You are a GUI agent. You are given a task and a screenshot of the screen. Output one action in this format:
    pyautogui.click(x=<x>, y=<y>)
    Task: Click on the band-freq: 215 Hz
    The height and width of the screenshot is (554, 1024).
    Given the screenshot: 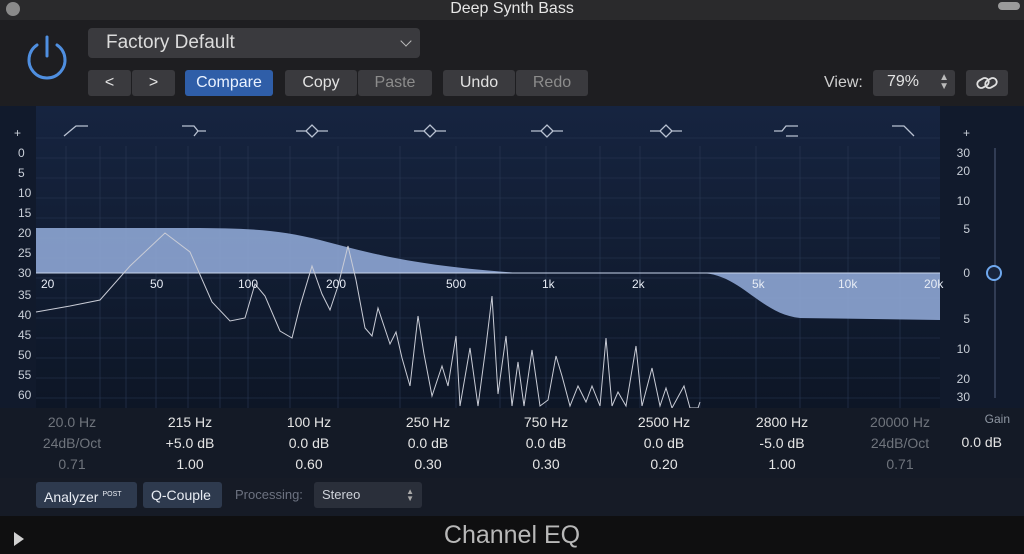 What is the action you would take?
    pyautogui.click(x=190, y=422)
    